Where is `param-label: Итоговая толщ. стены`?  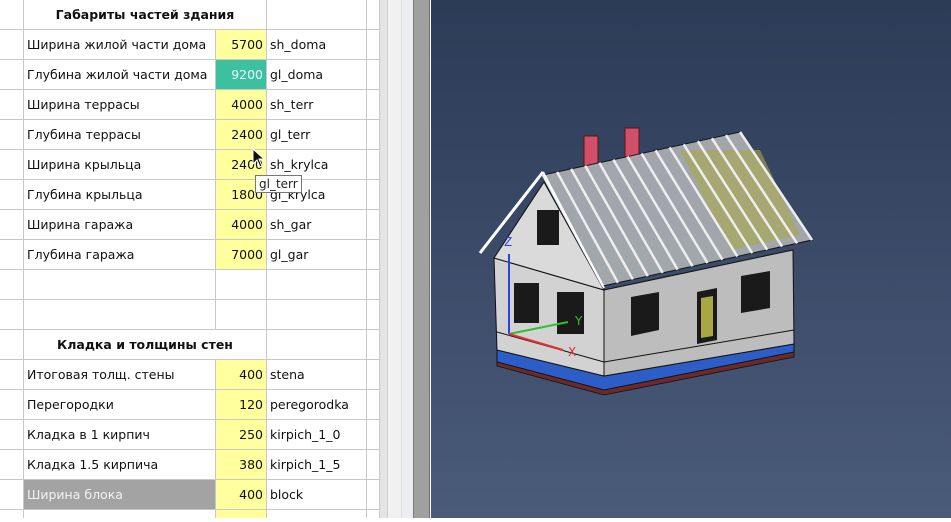 param-label: Итоговая толщ. стены is located at coordinates (120, 375).